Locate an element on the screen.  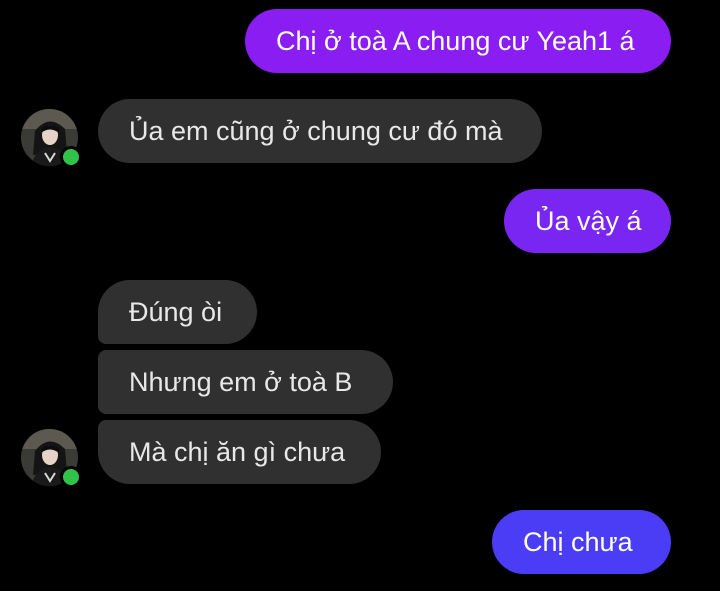
message-bubble-sent: Chị chưa is located at coordinates (581, 542).